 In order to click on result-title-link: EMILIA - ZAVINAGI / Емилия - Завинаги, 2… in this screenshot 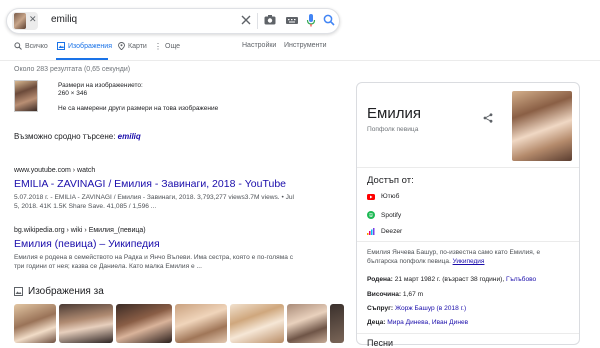, I will do `click(150, 184)`.